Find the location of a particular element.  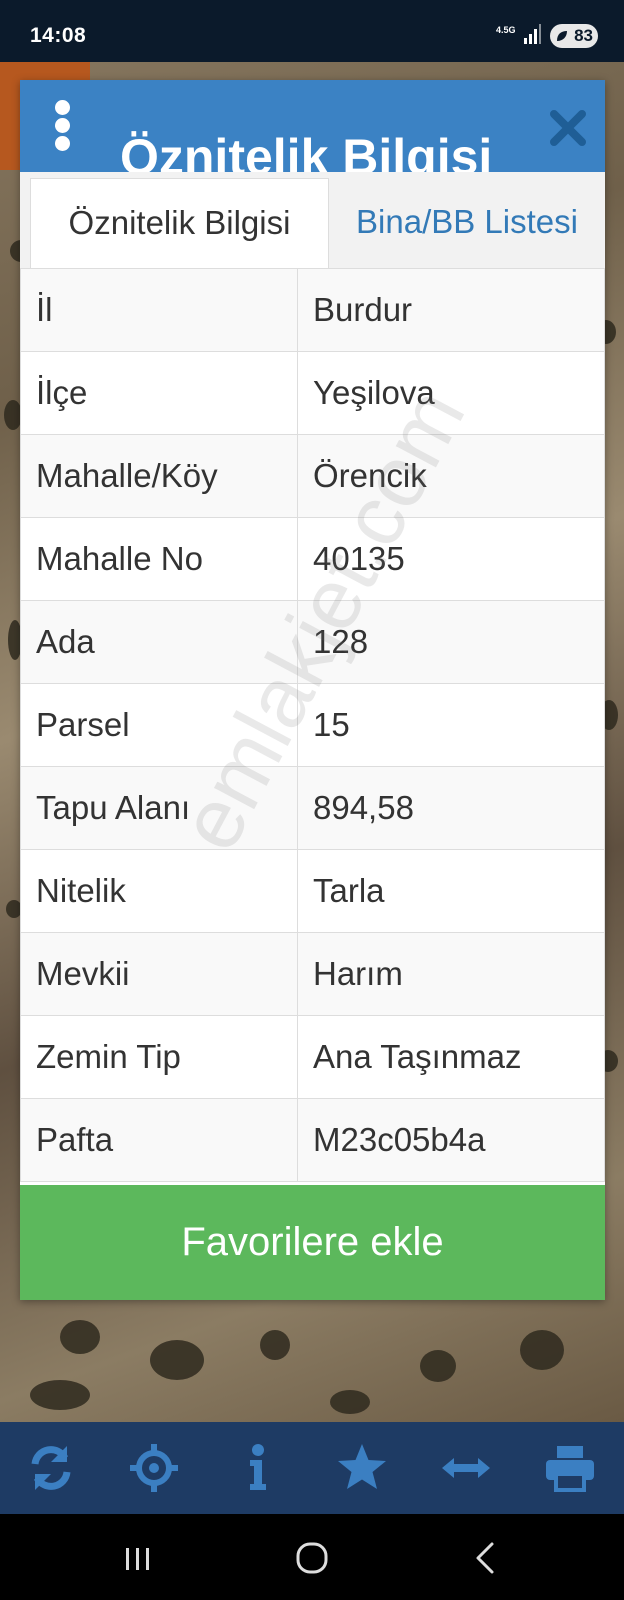

back-icon is located at coordinates (486, 1558).